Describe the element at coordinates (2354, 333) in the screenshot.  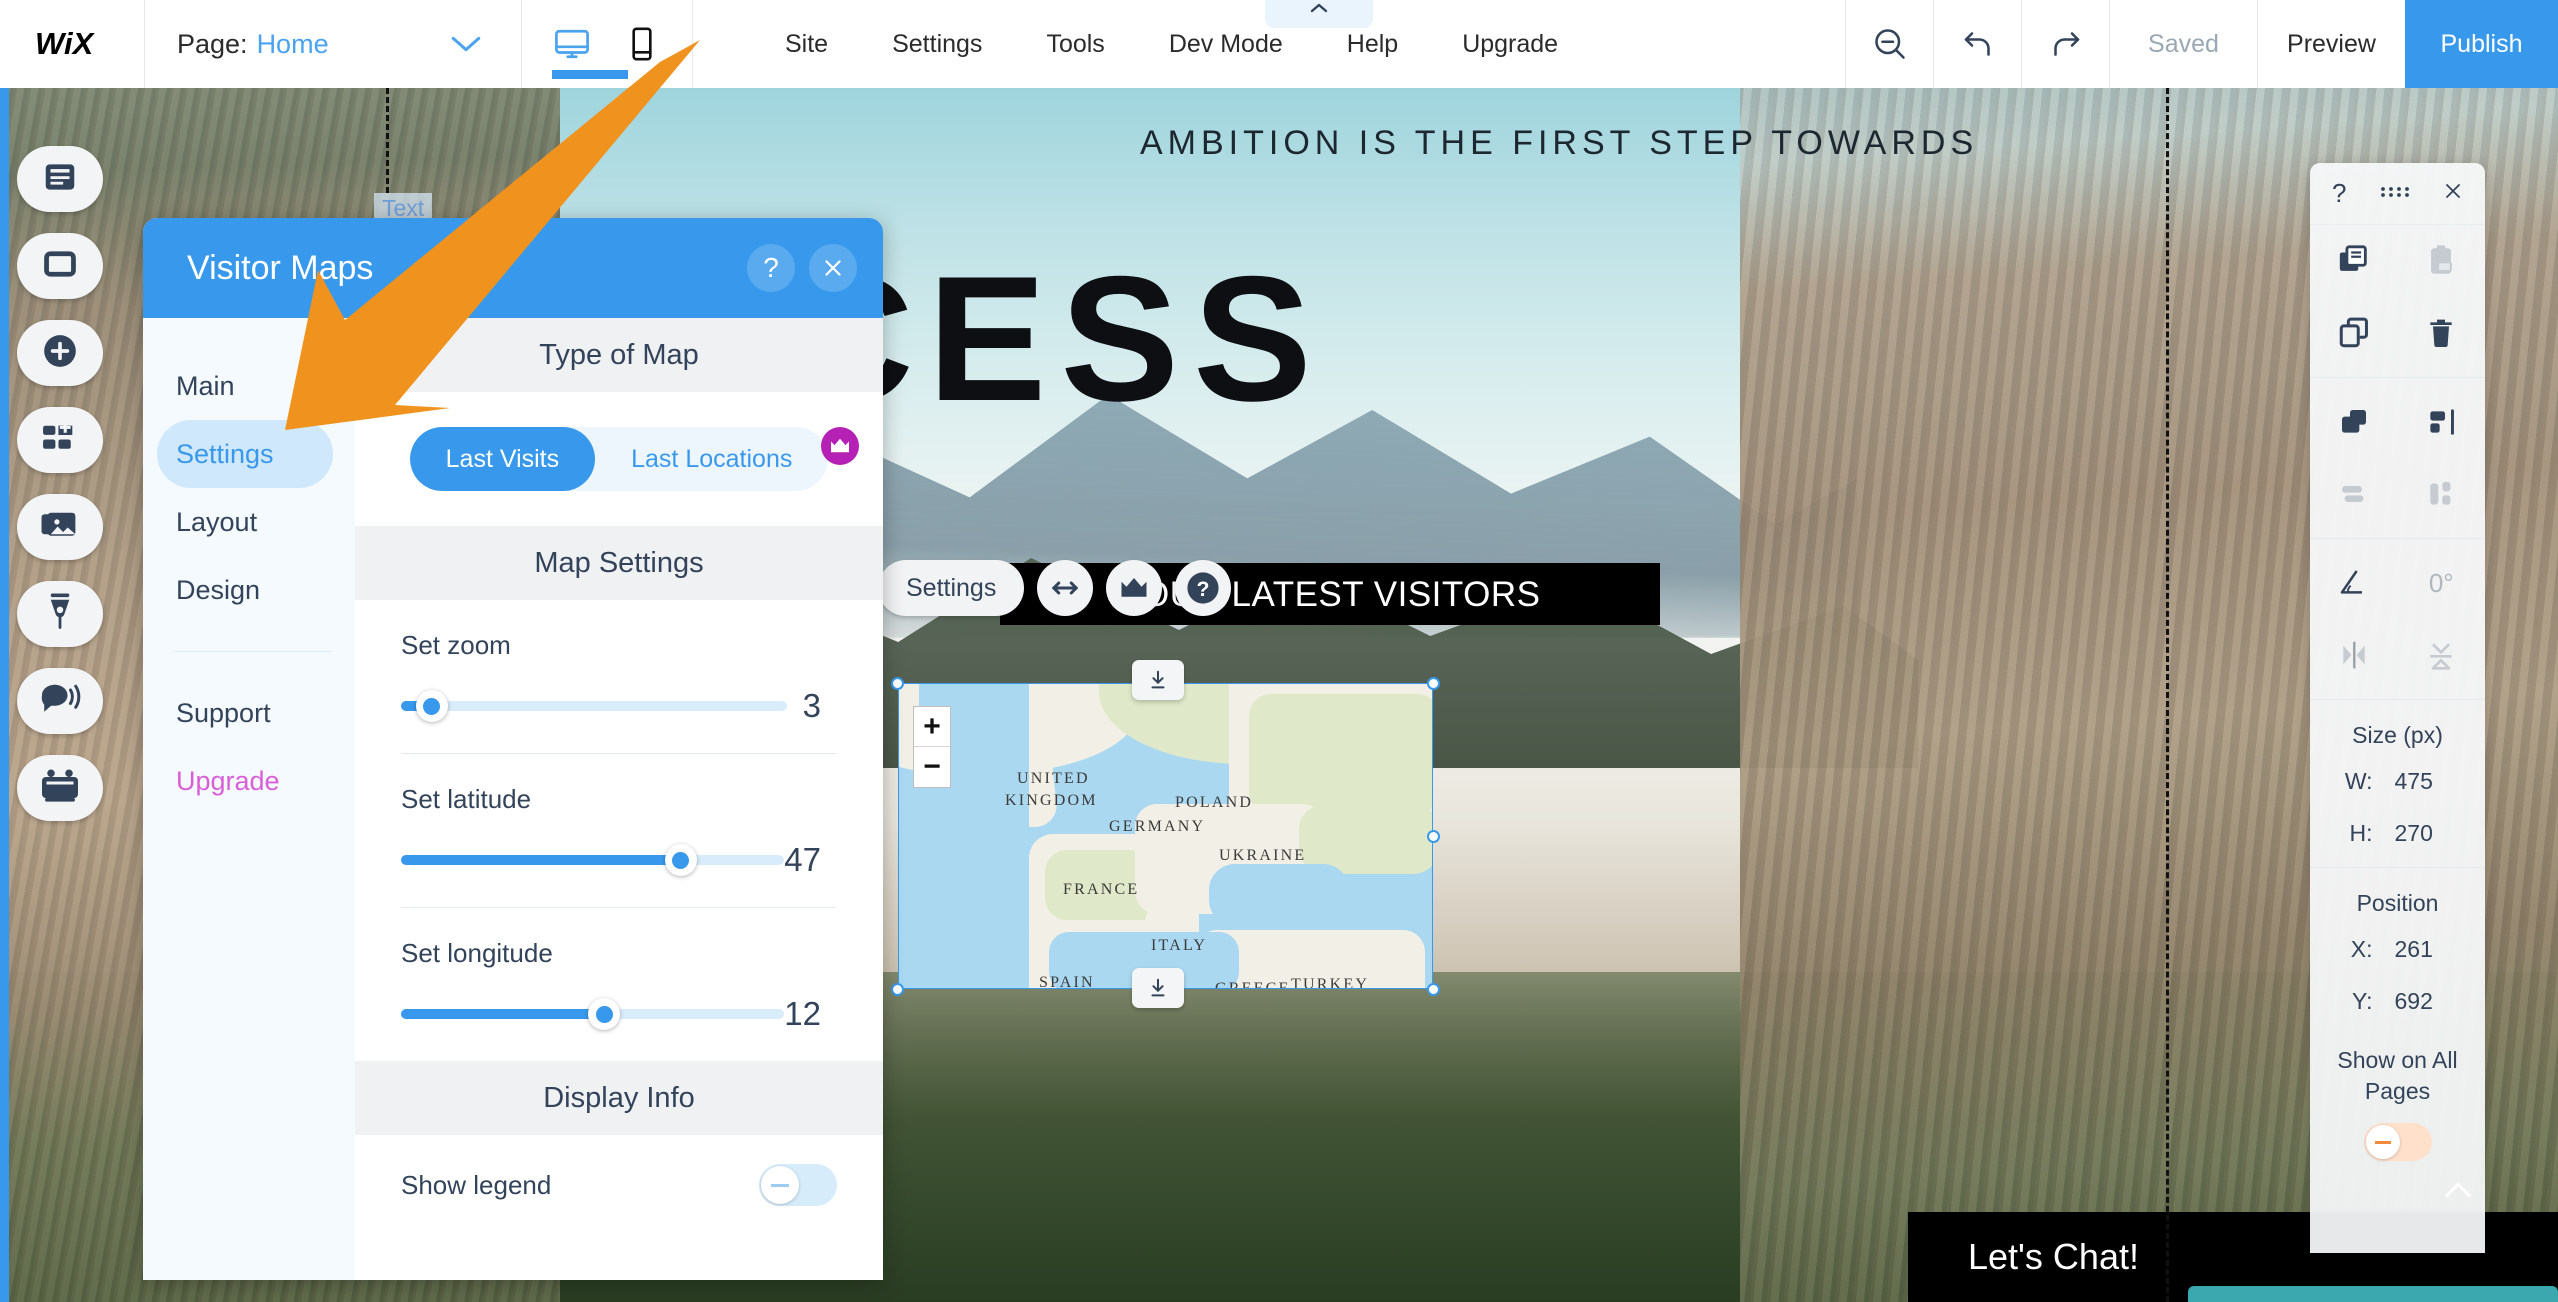
I see `copy-icon` at that location.